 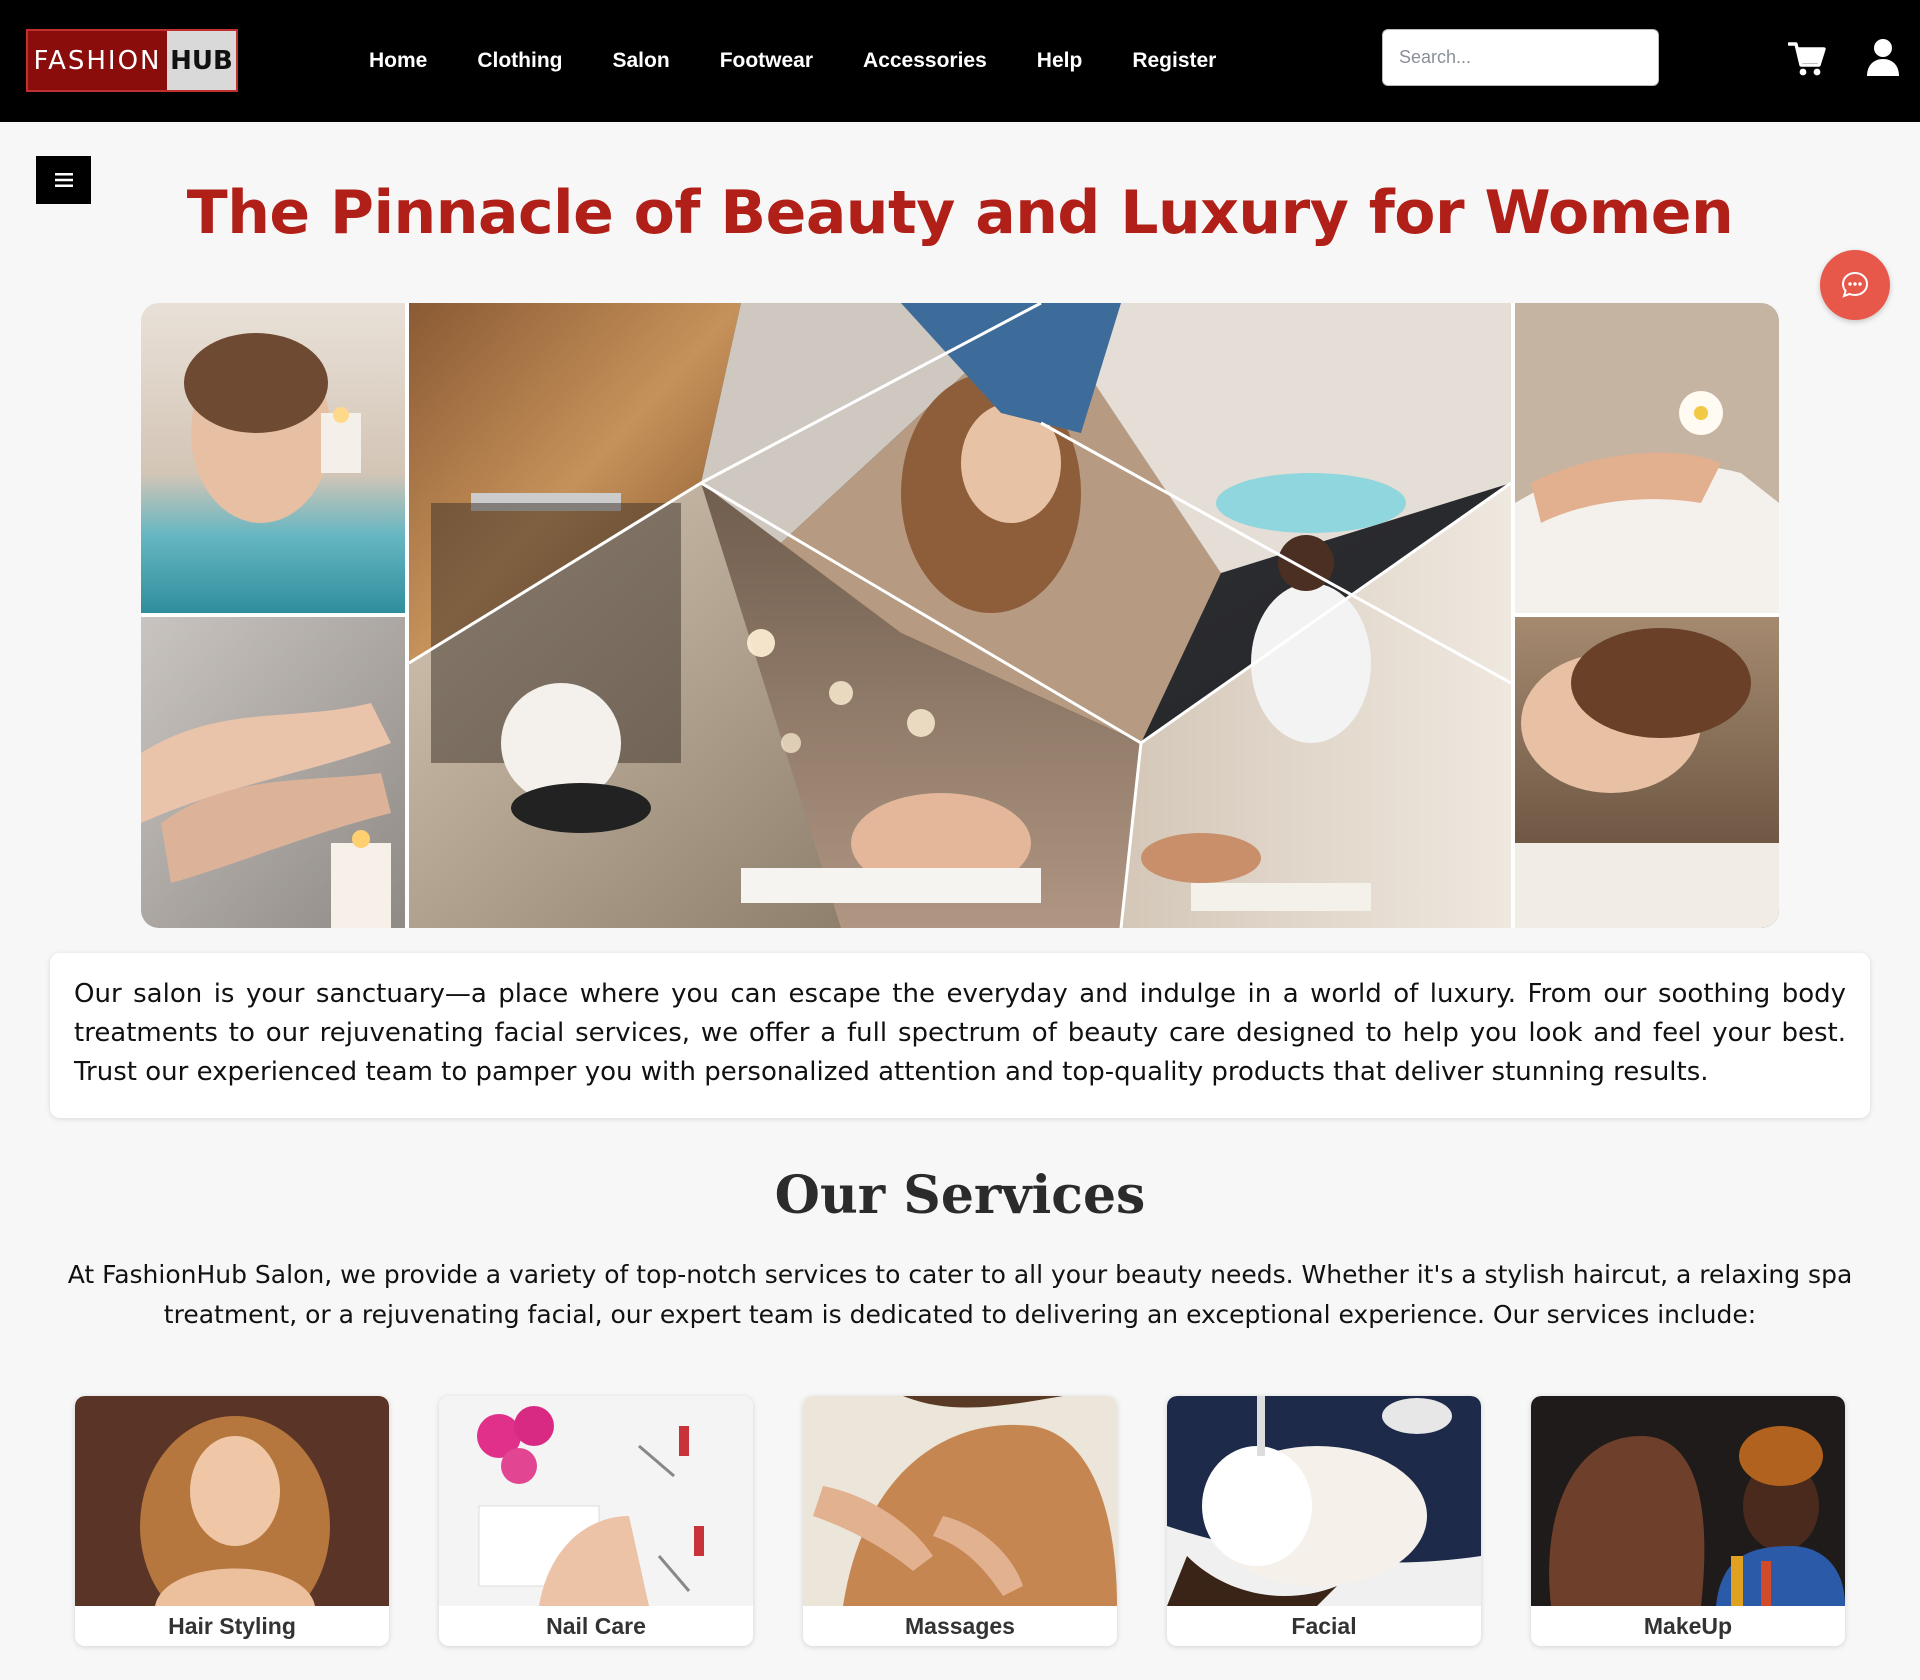 I want to click on service-card-hair-styling: Hair Styling, so click(x=232, y=1521).